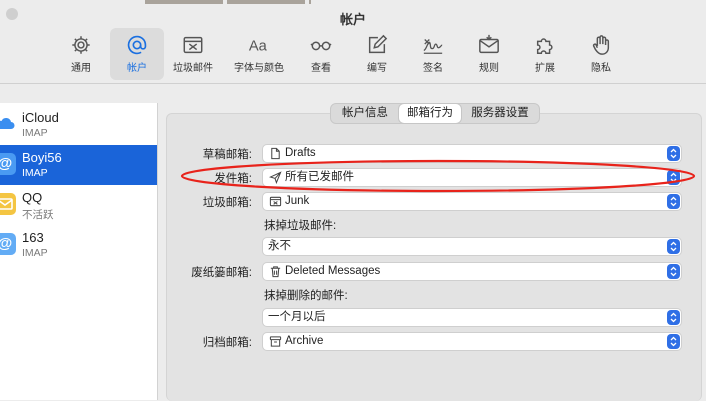 The width and height of the screenshot is (706, 401). What do you see at coordinates (40, 117) in the screenshot?
I see `account-name: iCloud` at bounding box center [40, 117].